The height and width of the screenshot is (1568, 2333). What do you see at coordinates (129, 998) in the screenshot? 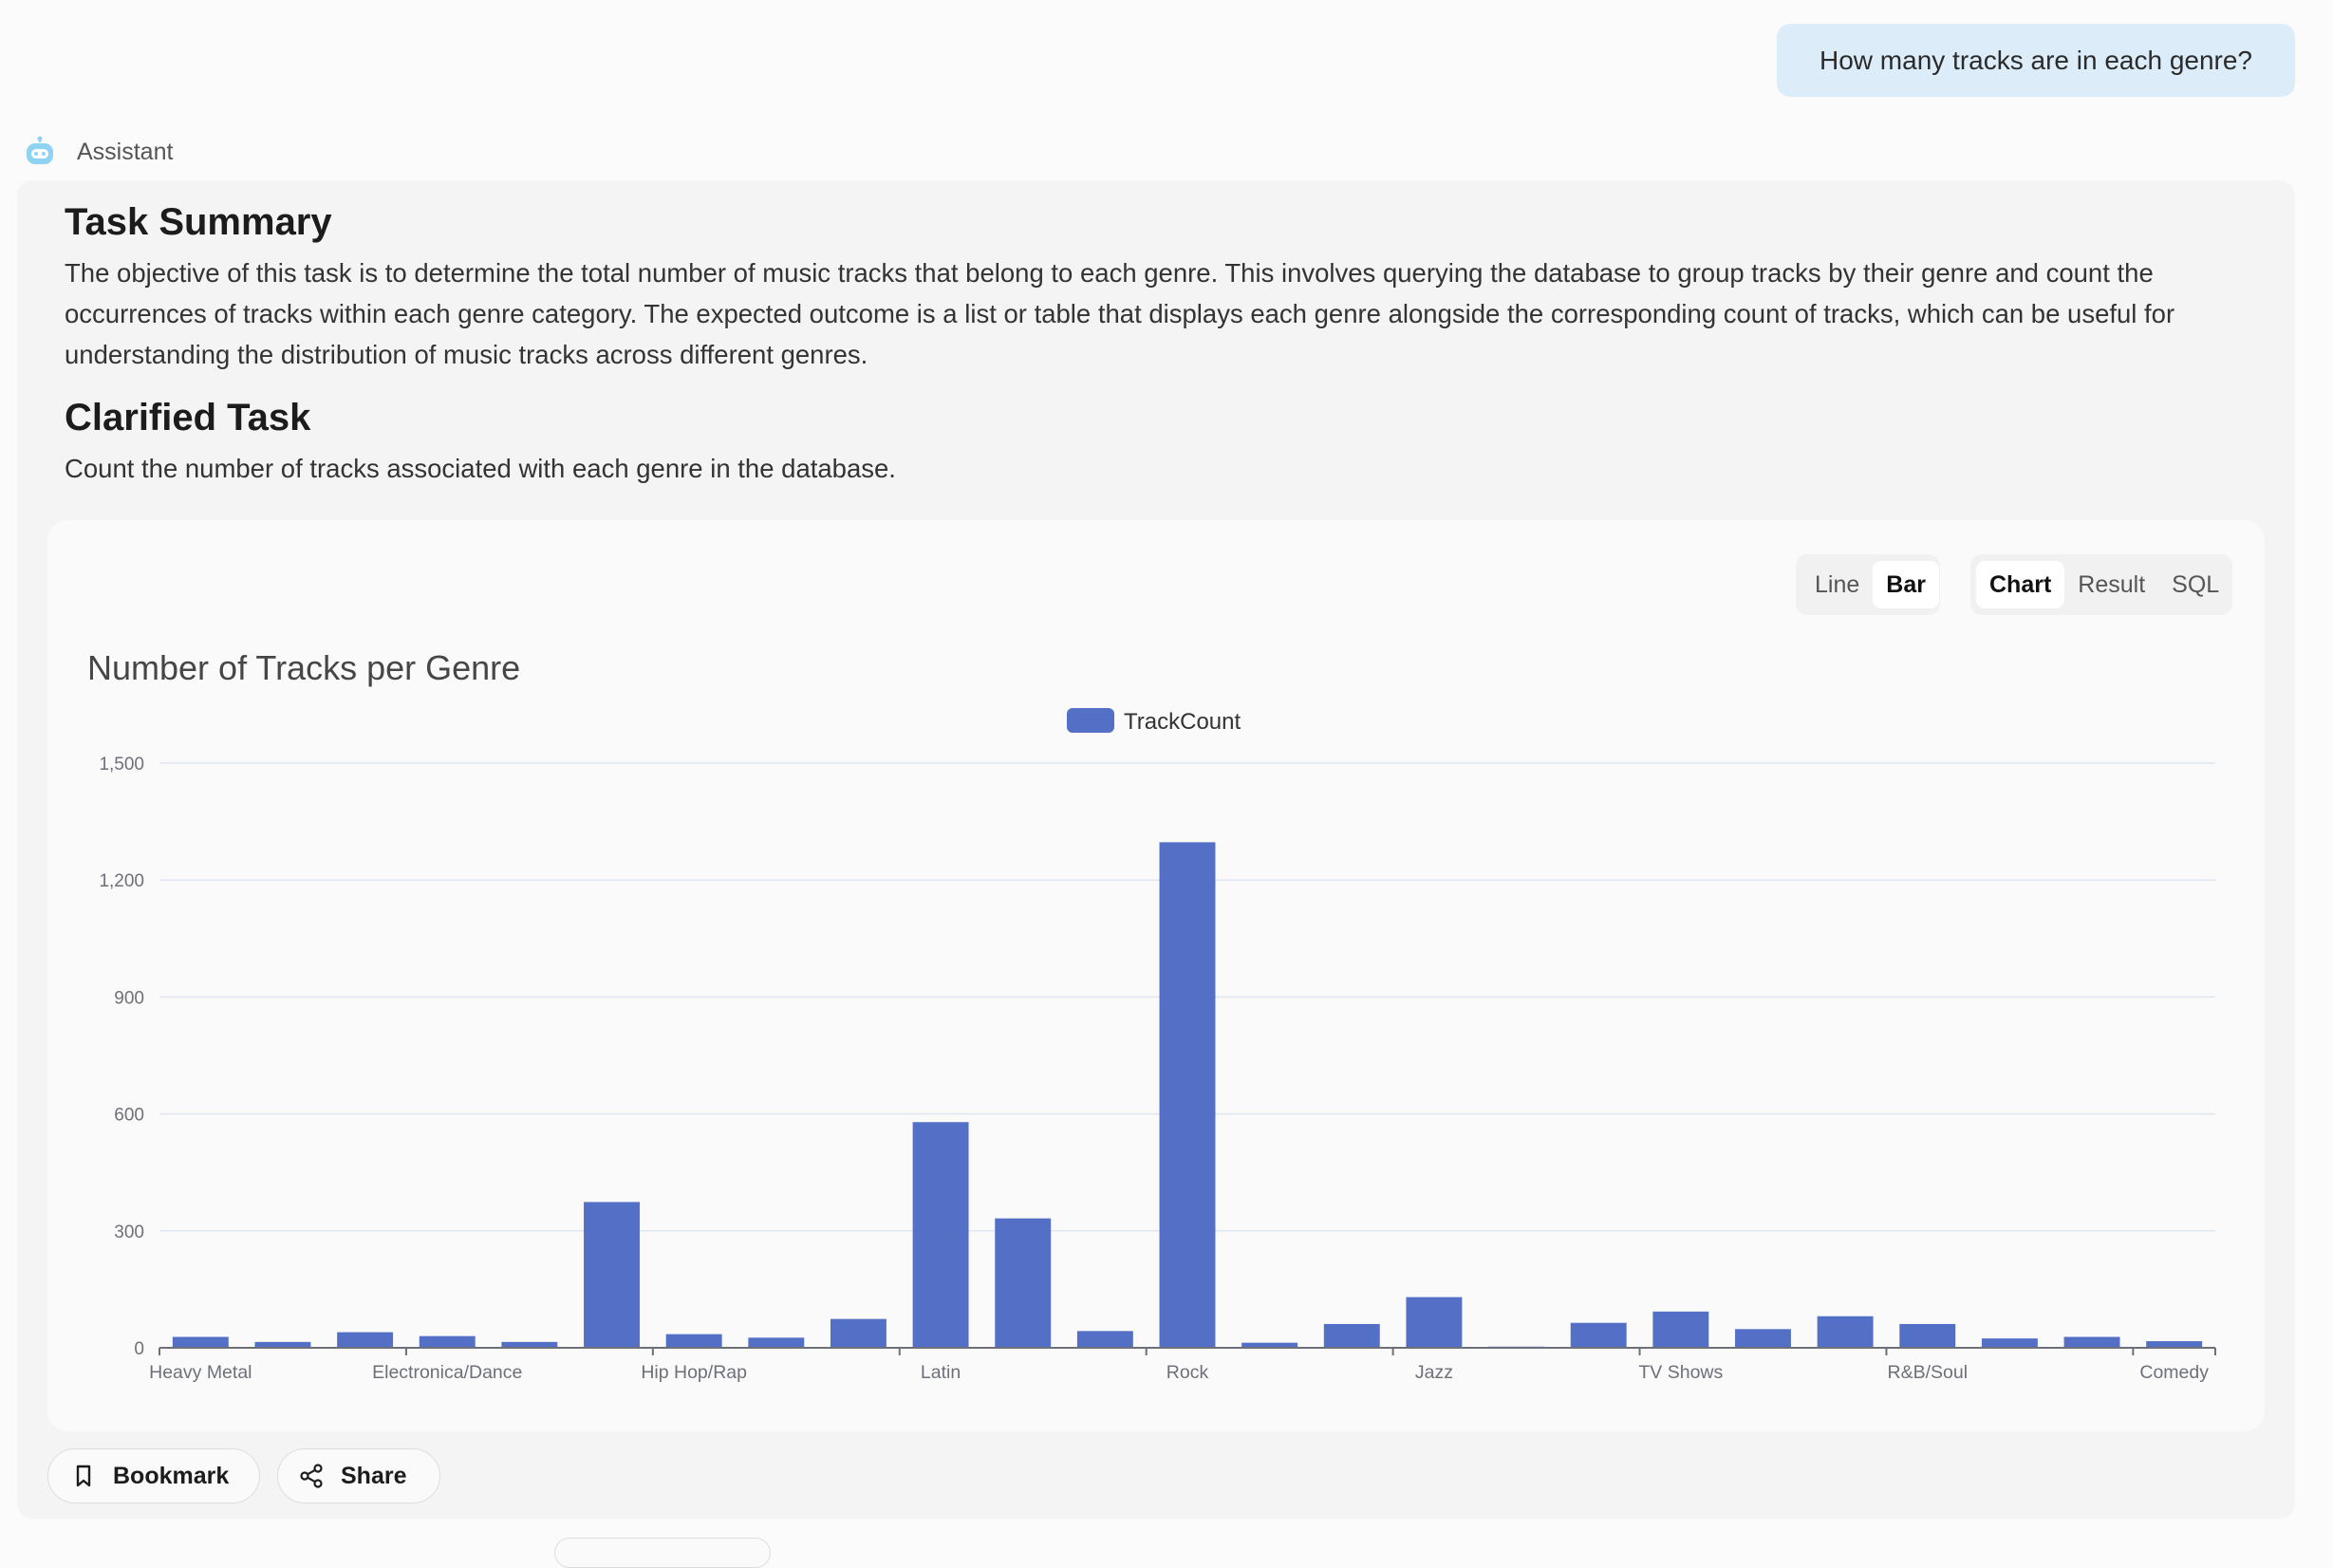
I see `y-tick-label: 900` at bounding box center [129, 998].